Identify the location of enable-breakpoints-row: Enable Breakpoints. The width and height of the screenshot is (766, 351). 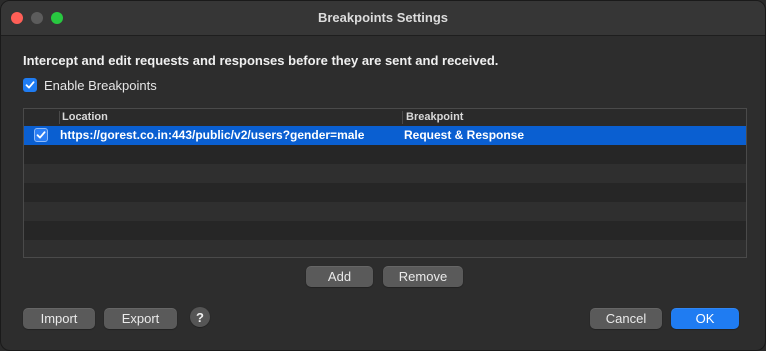
(90, 85).